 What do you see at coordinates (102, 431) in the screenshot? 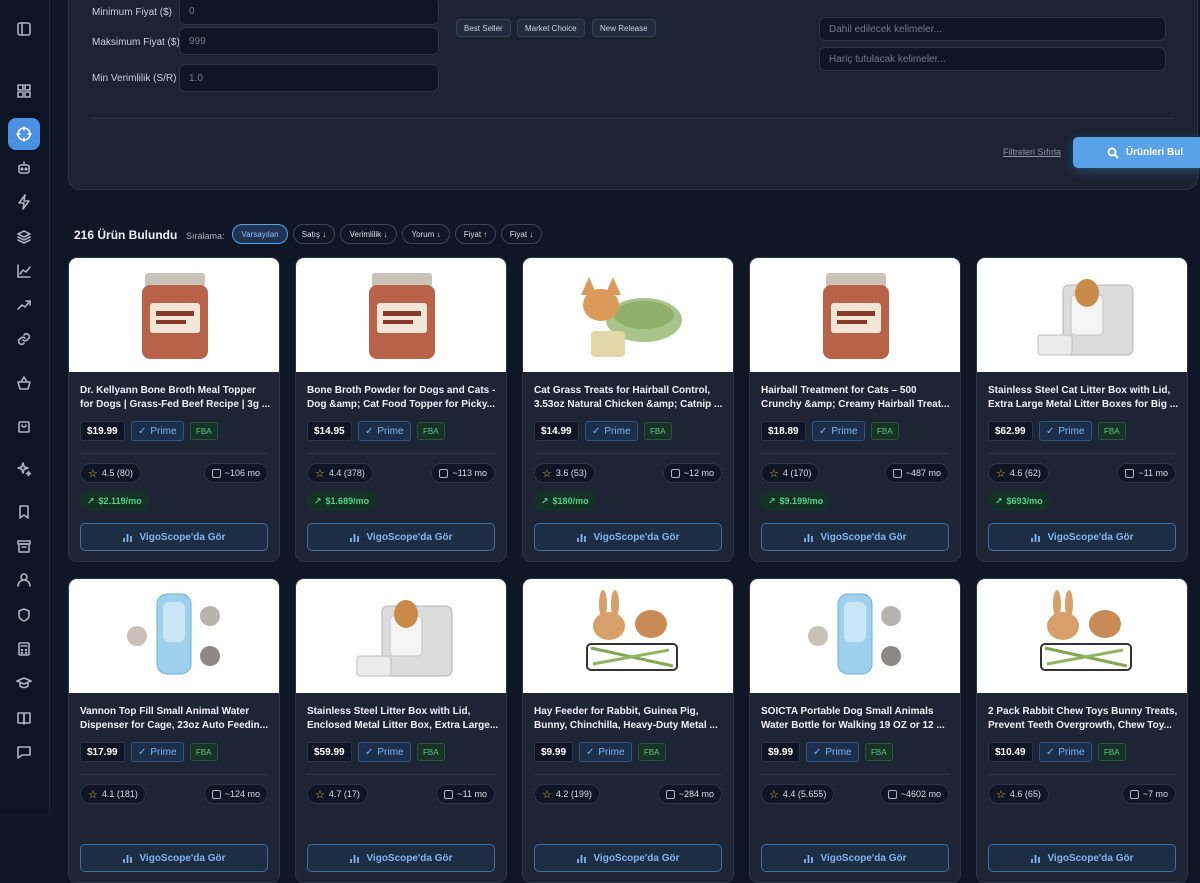
I see `product-price: $19.99` at bounding box center [102, 431].